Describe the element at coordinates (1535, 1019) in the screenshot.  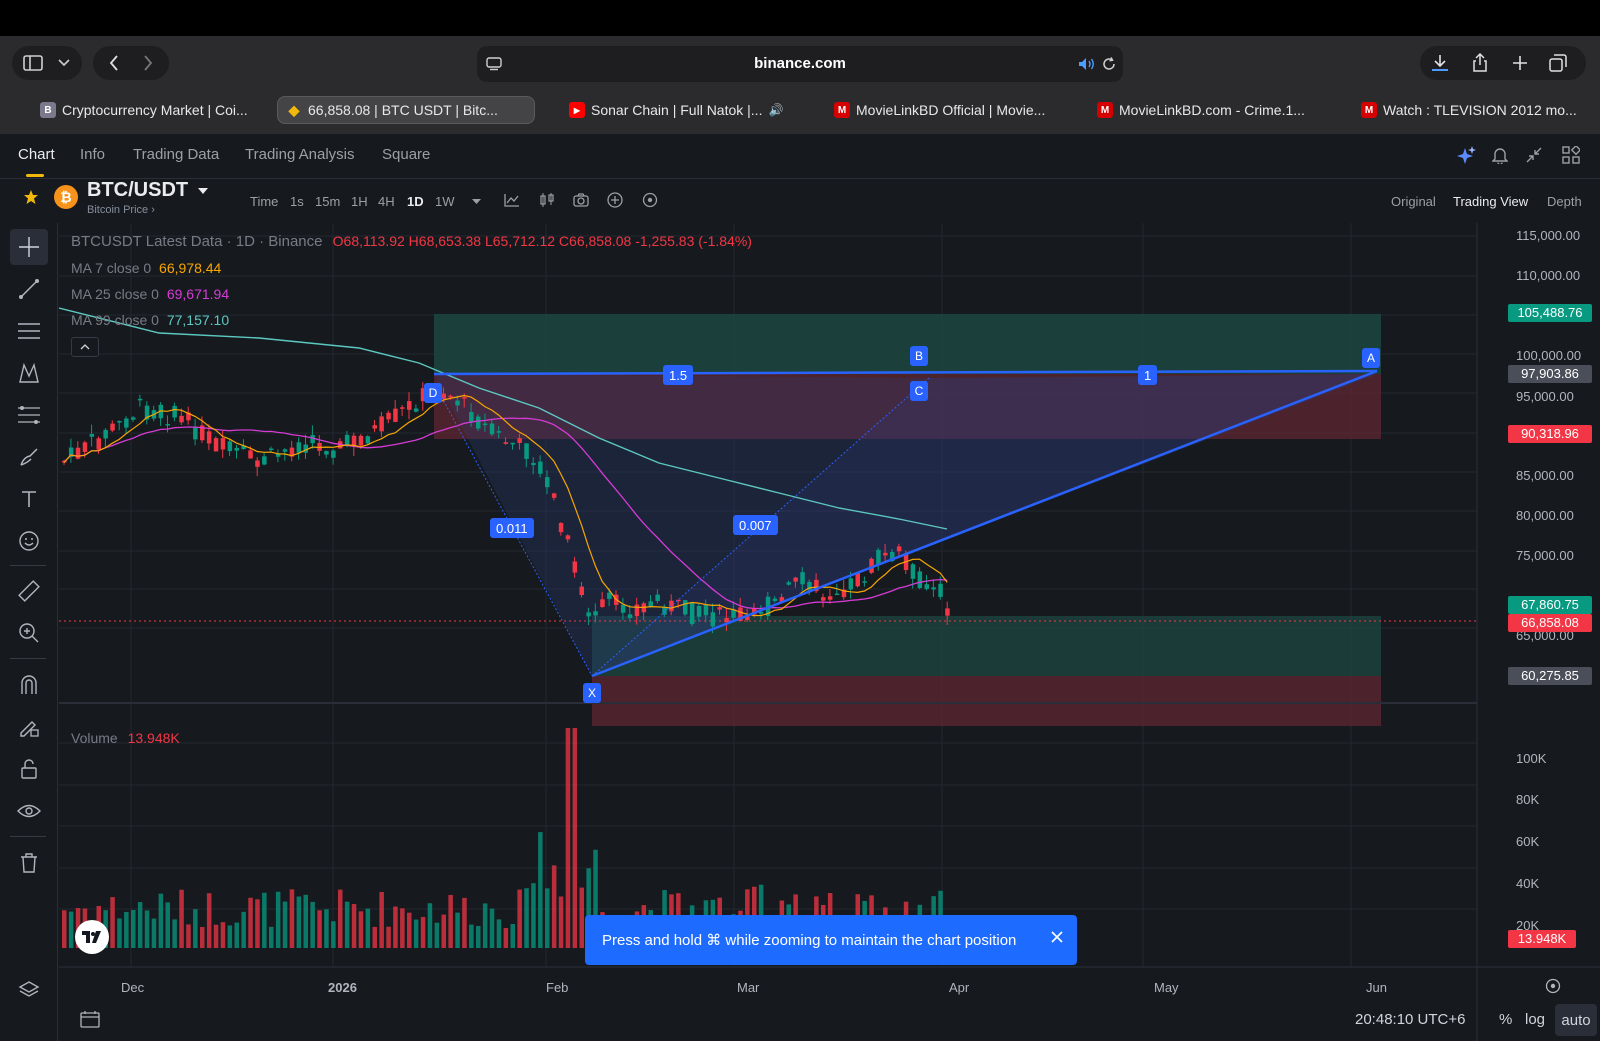
I see `log-toggle: log` at that location.